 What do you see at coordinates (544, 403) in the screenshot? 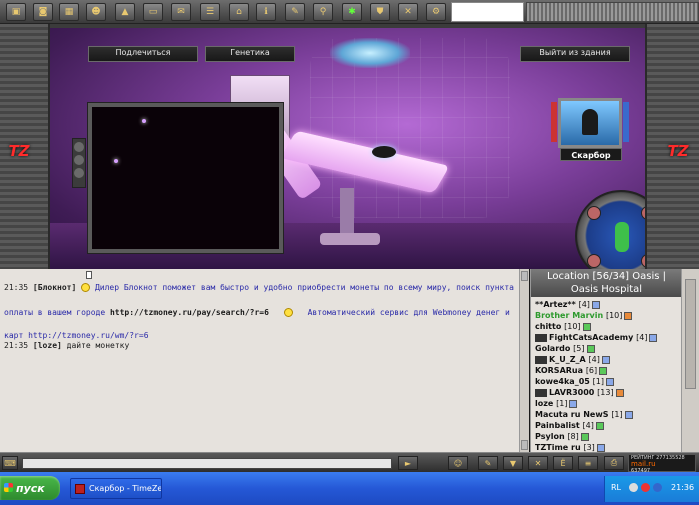
I see `player-name: loze` at bounding box center [544, 403].